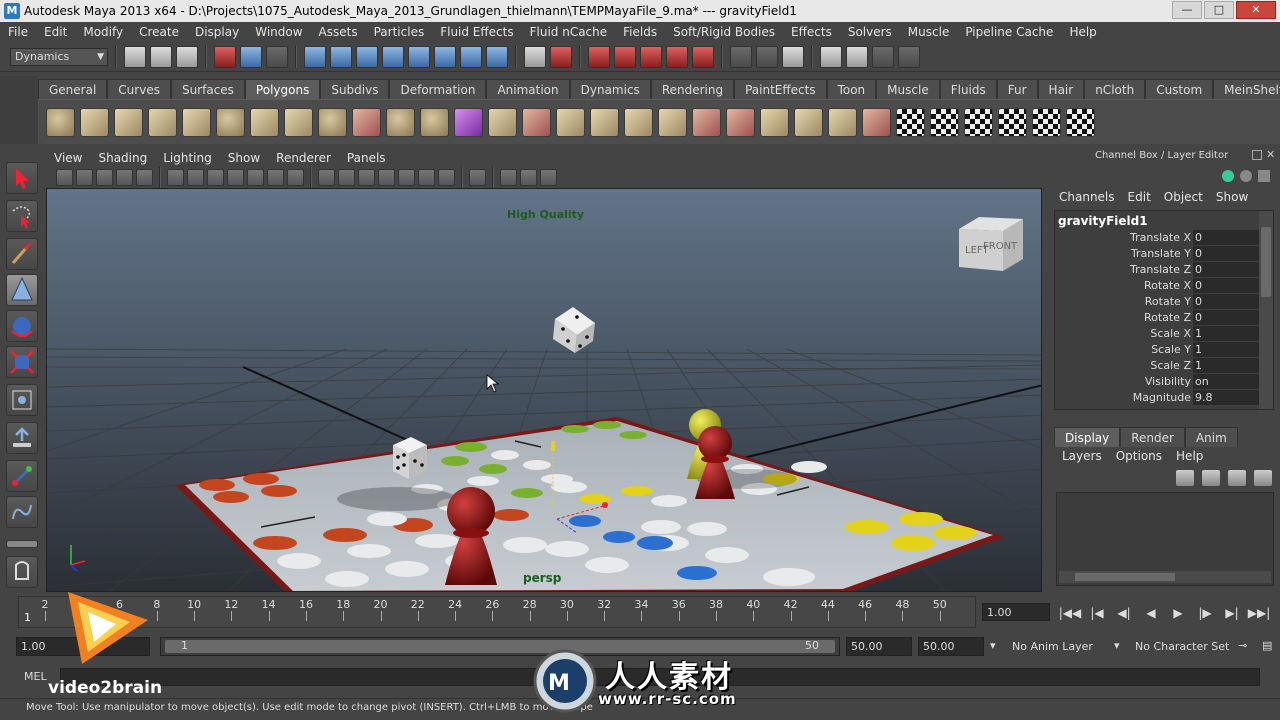  What do you see at coordinates (1257, 155) in the screenshot?
I see `float-panel-icon` at bounding box center [1257, 155].